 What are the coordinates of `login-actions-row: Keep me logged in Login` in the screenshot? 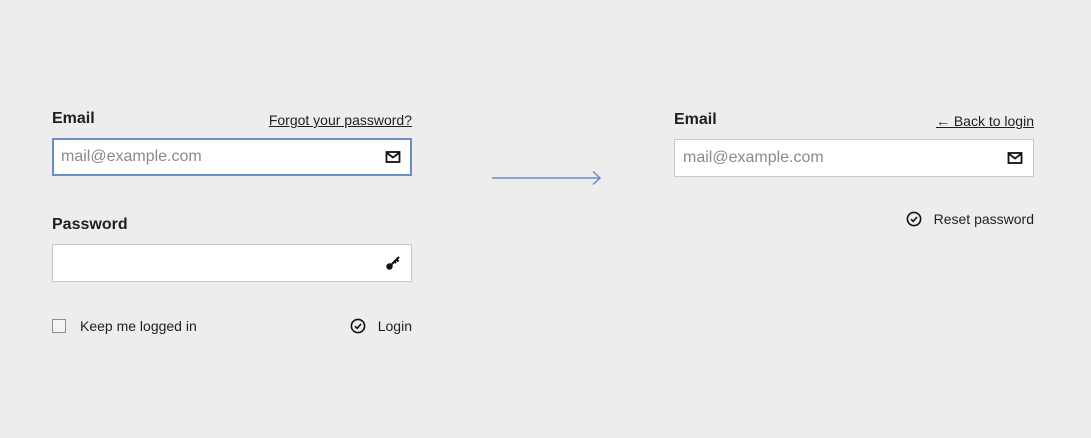 It's located at (232, 326).